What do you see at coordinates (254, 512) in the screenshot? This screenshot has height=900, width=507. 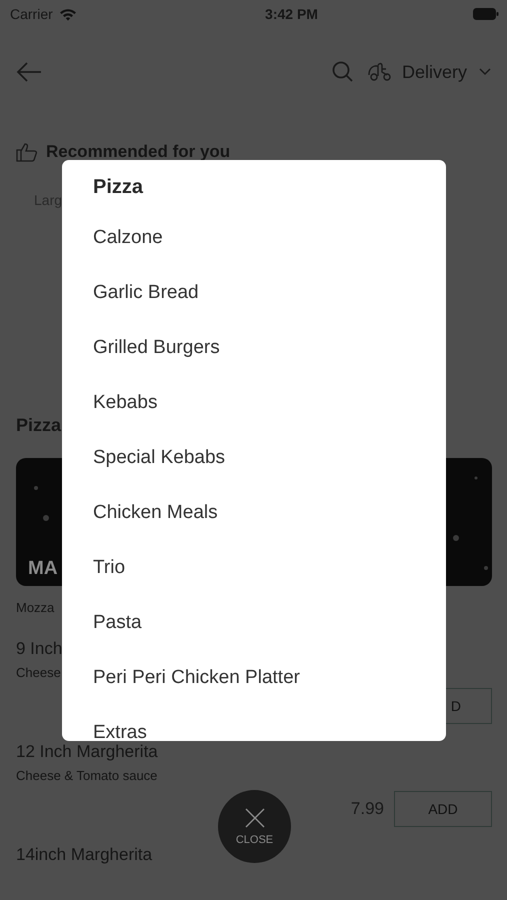 I see `category-item: Chicken Meals` at bounding box center [254, 512].